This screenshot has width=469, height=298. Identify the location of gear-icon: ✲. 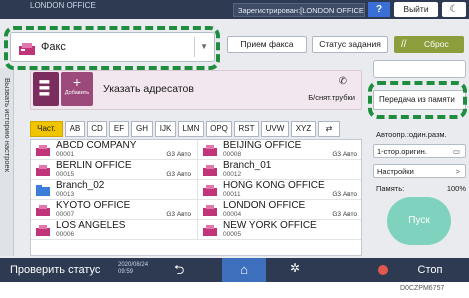
(295, 268).